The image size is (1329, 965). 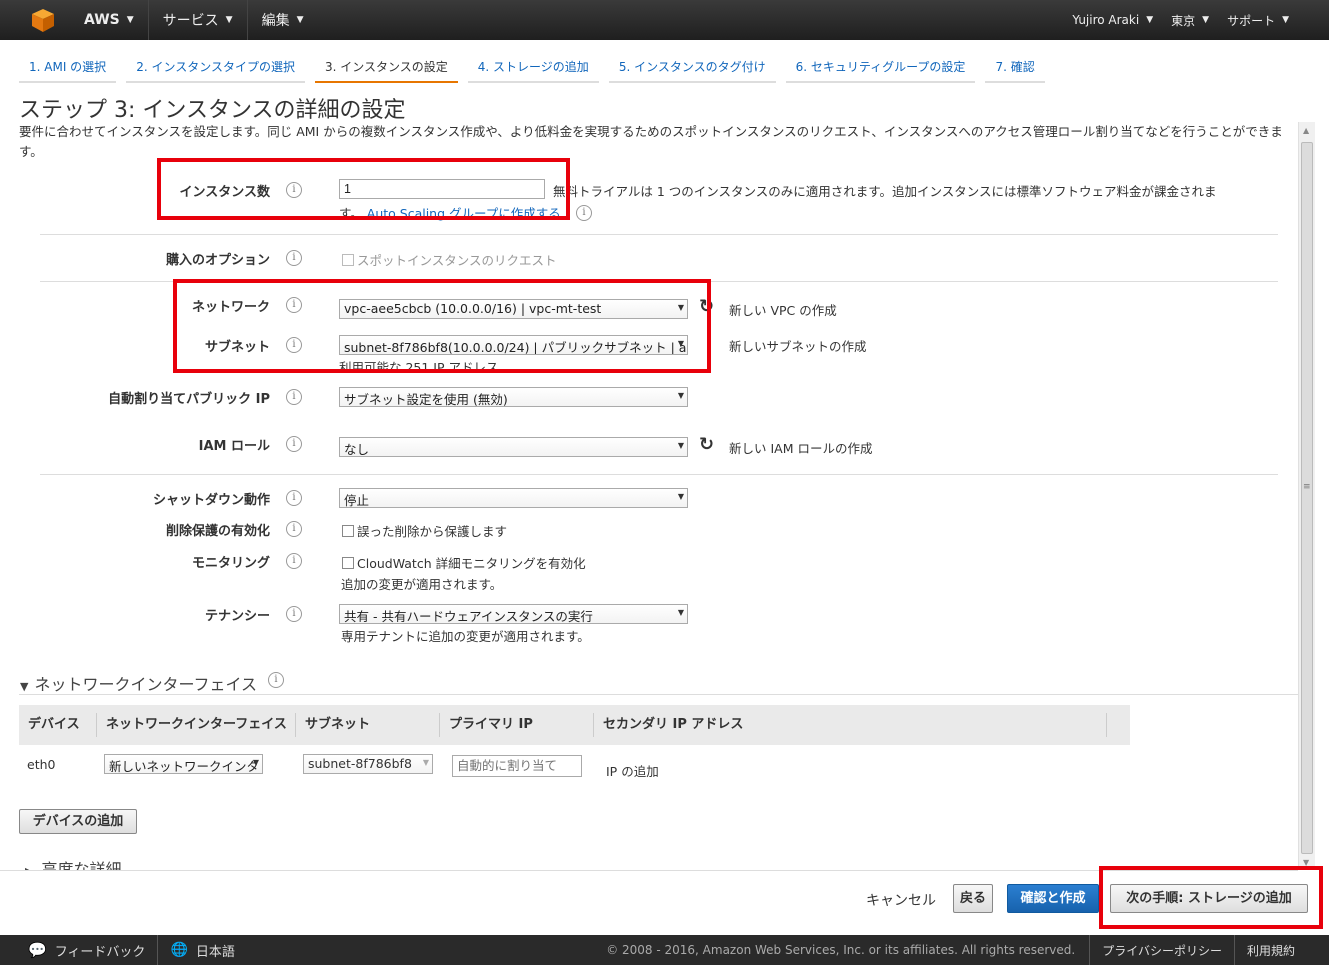 What do you see at coordinates (421, 583) in the screenshot?
I see `monitoring-charges-link: 追加の変更が適用されます。` at bounding box center [421, 583].